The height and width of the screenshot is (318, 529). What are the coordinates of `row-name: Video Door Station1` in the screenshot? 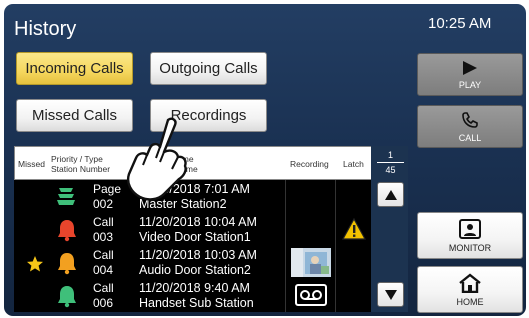 It's located at (195, 237).